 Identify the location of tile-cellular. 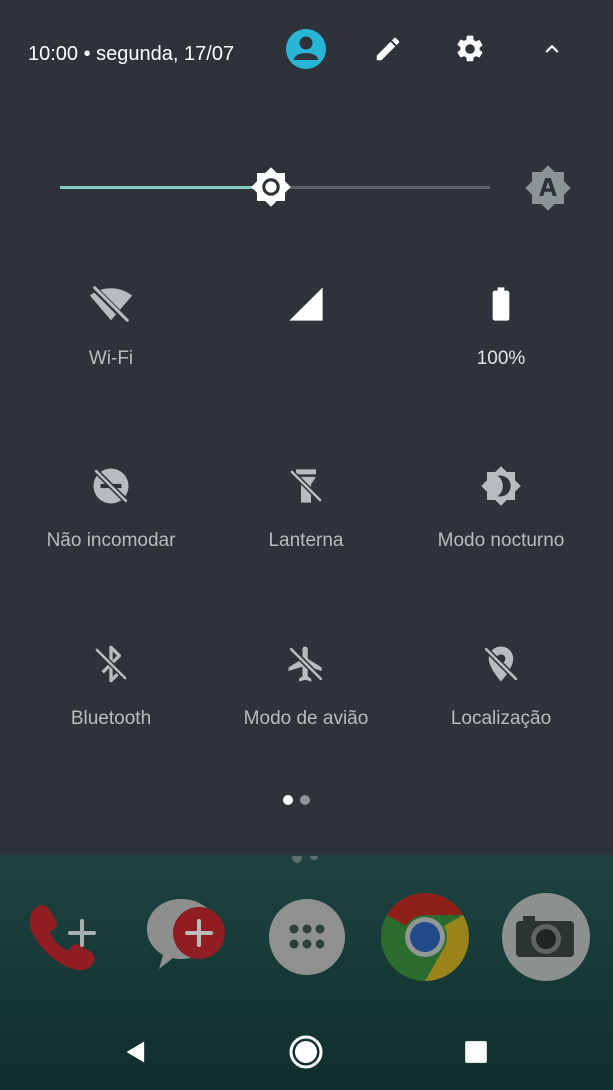
(306, 340).